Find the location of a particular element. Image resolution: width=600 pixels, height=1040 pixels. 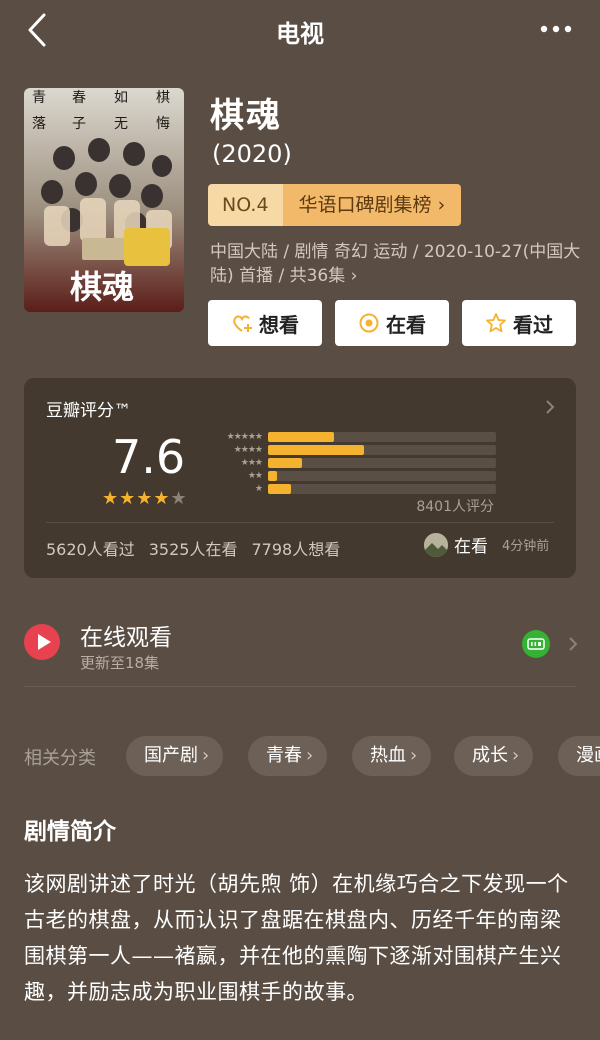

tag-qingchun: 青春 › is located at coordinates (288, 756).